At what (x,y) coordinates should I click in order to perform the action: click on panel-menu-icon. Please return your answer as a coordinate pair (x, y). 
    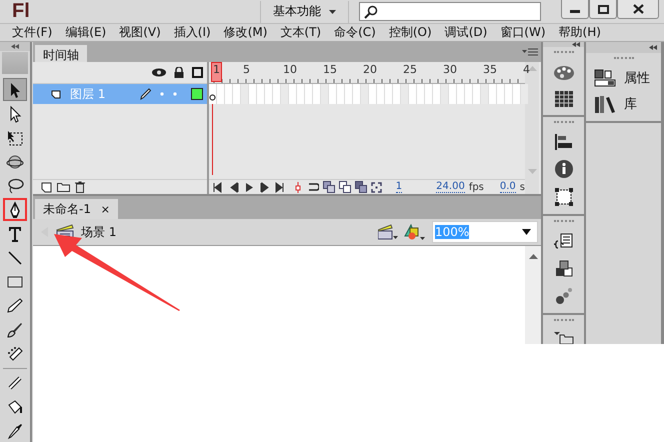
    Looking at the image, I should click on (530, 52).